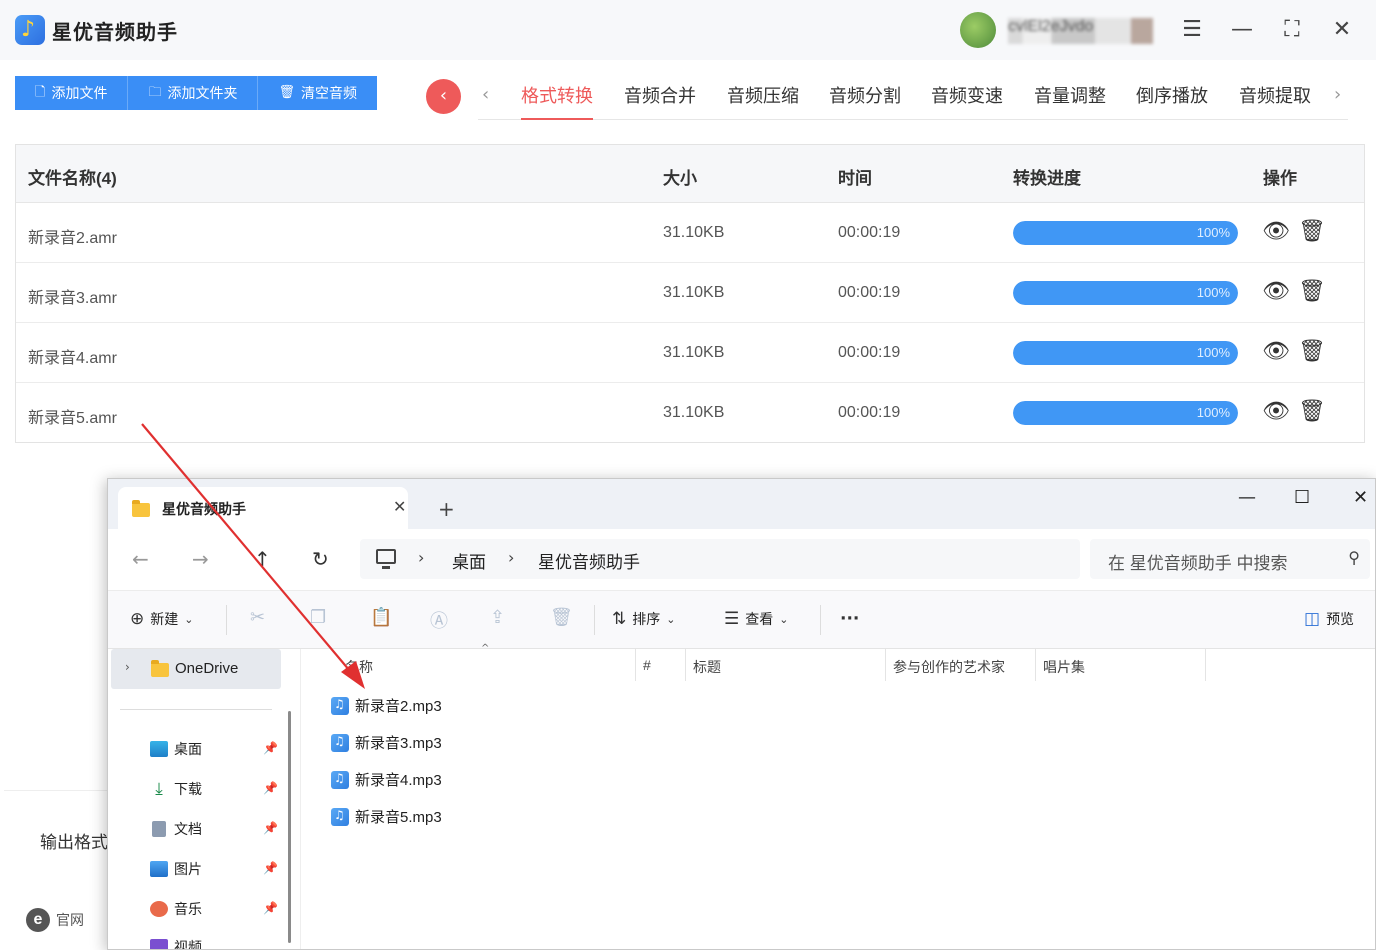  I want to click on address-bar: › 桌面 › 星优音频助手, so click(720, 559).